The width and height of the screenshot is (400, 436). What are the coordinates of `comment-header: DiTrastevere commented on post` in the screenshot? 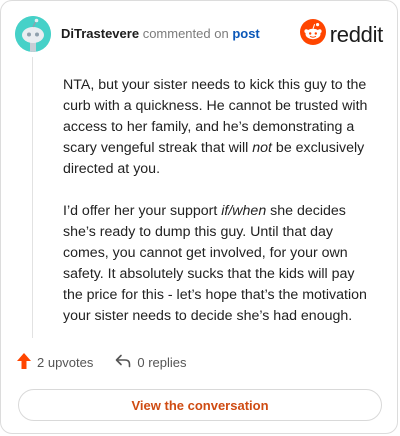 It's located at (160, 33).